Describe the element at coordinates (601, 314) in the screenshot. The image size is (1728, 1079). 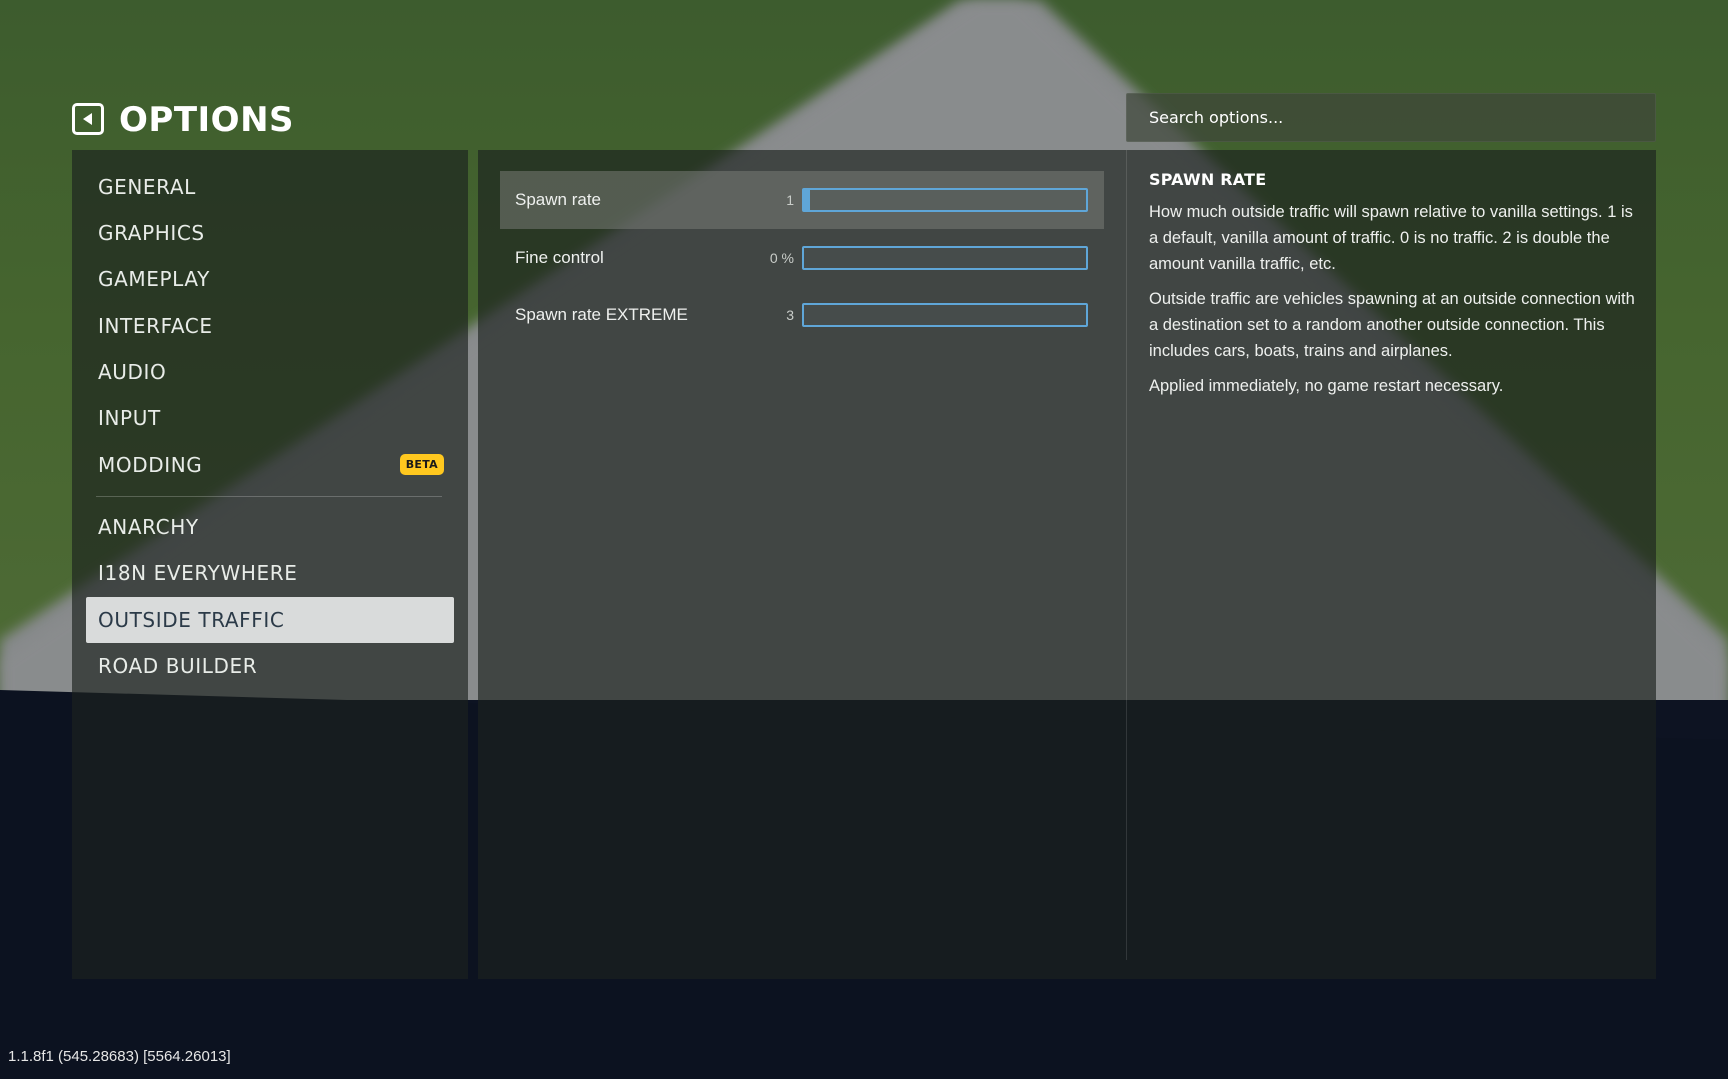
I see `setting-label: Spawn rate EXTREME` at that location.